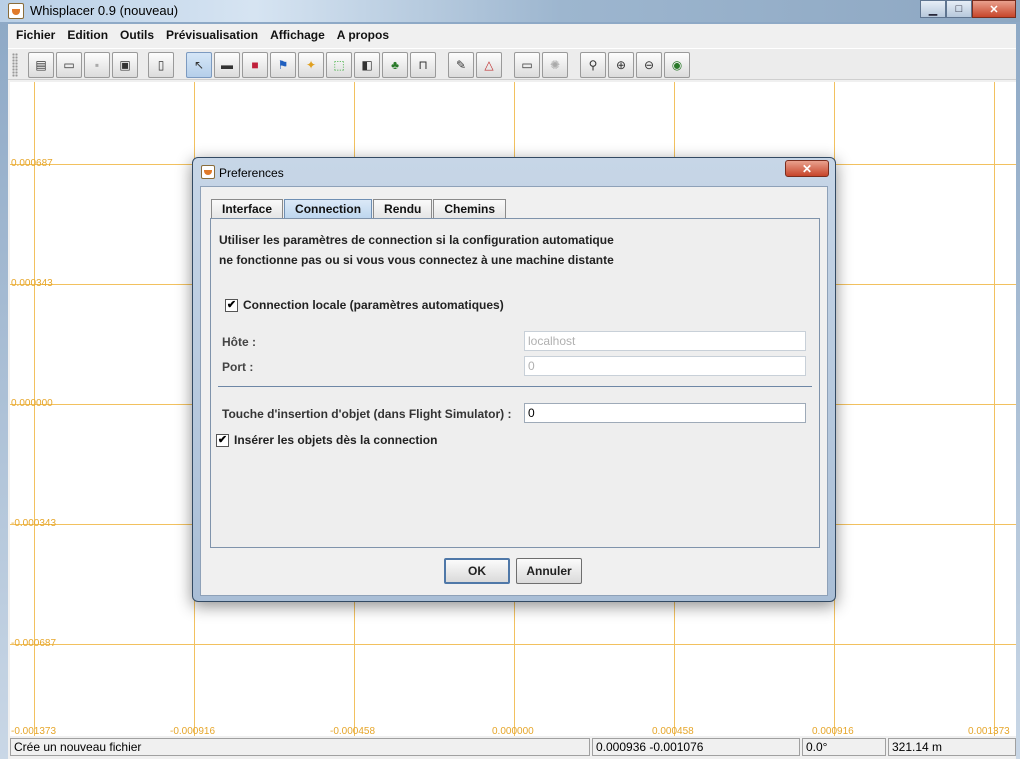  I want to click on zoom-button: ⚲, so click(593, 65).